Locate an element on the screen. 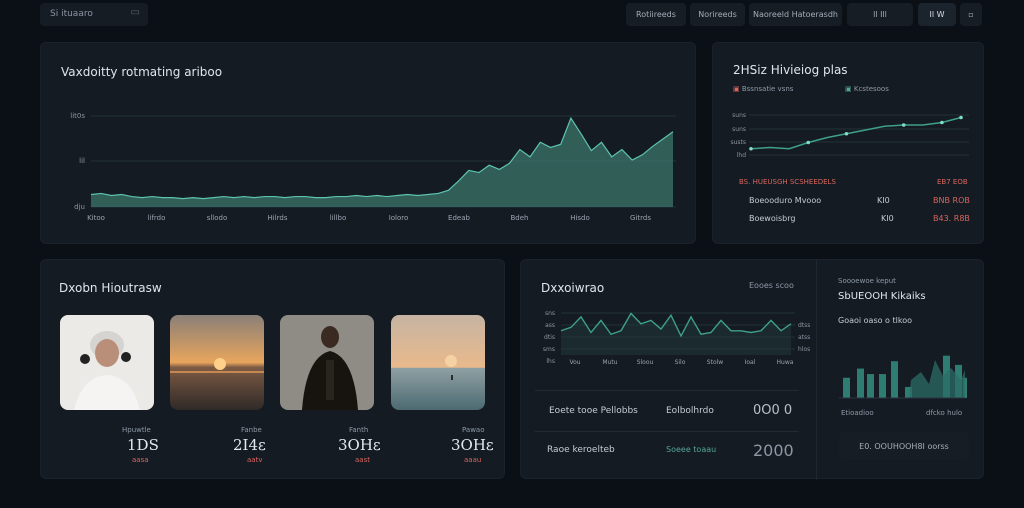 Image resolution: width=1024 pixels, height=508 pixels. volatility-area is located at coordinates (382, 162).